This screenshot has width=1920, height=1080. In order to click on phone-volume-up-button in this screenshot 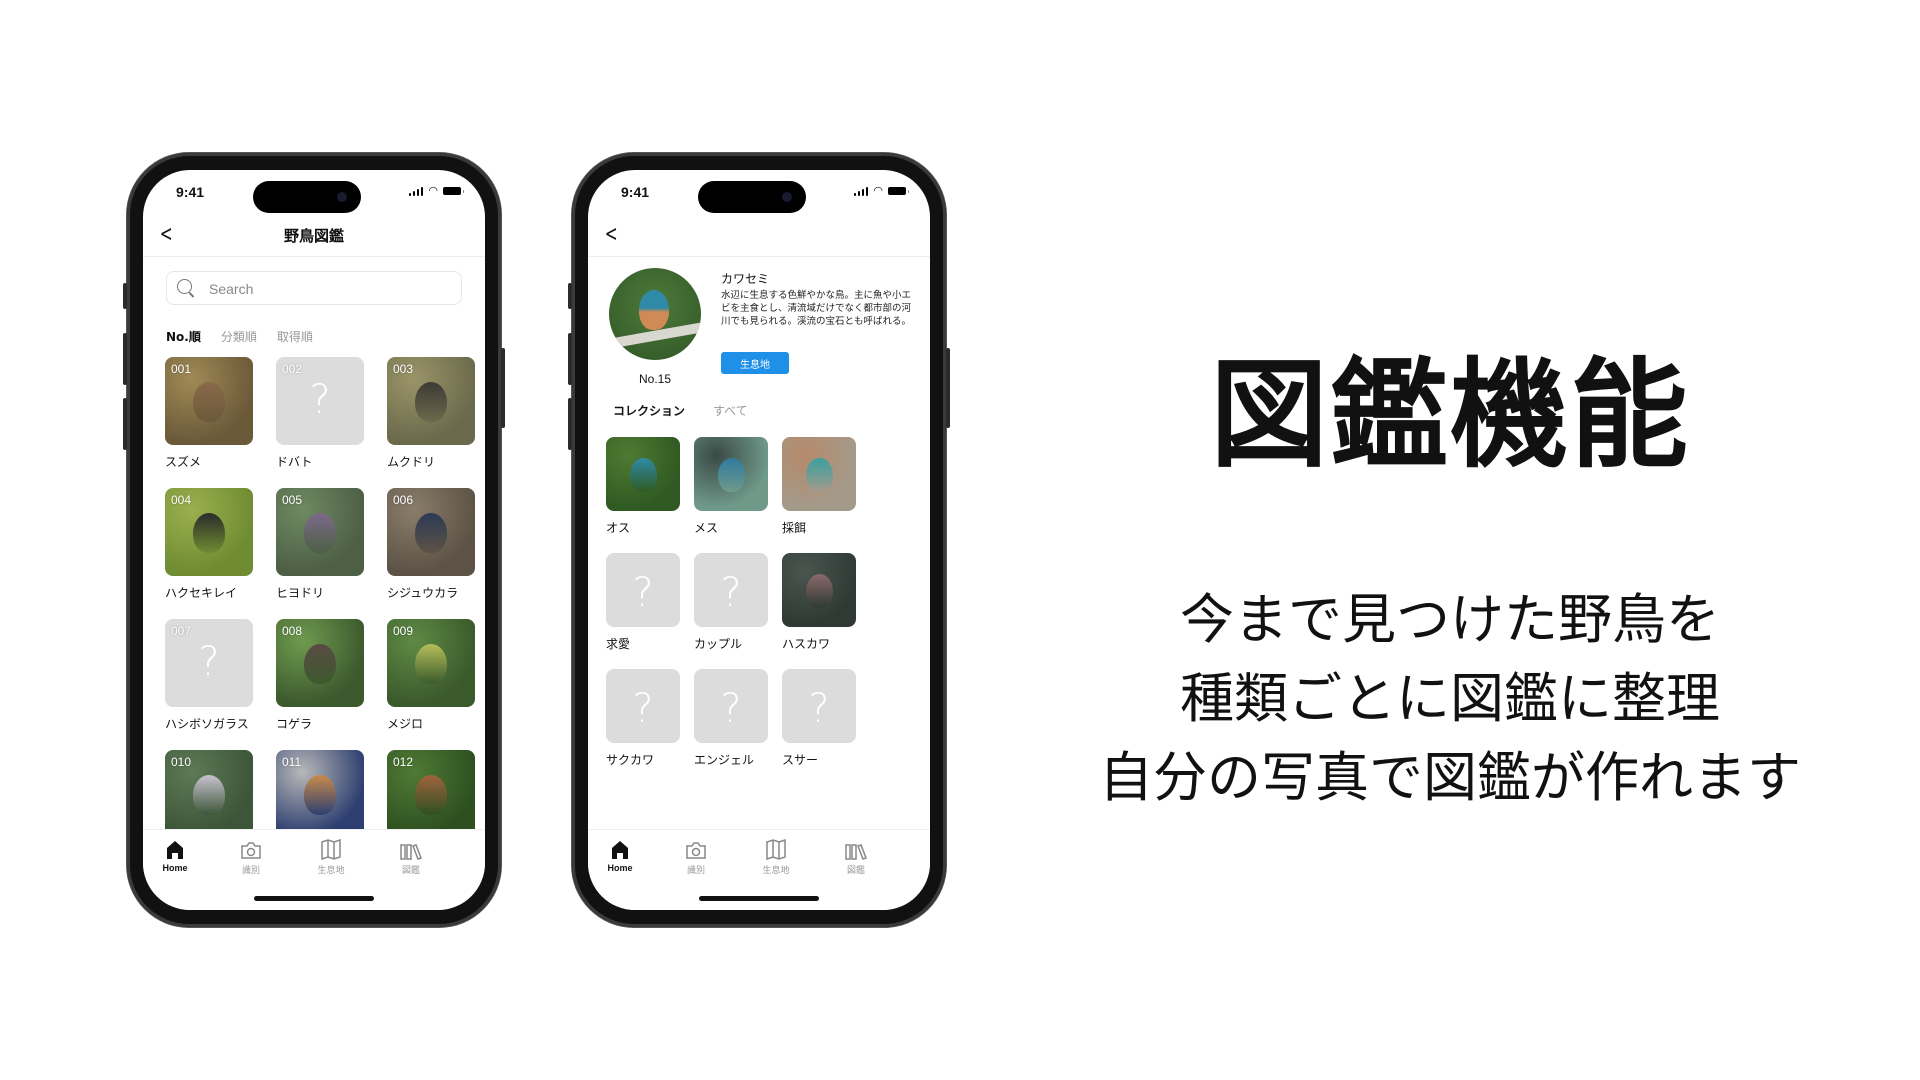, I will do `click(125, 359)`.